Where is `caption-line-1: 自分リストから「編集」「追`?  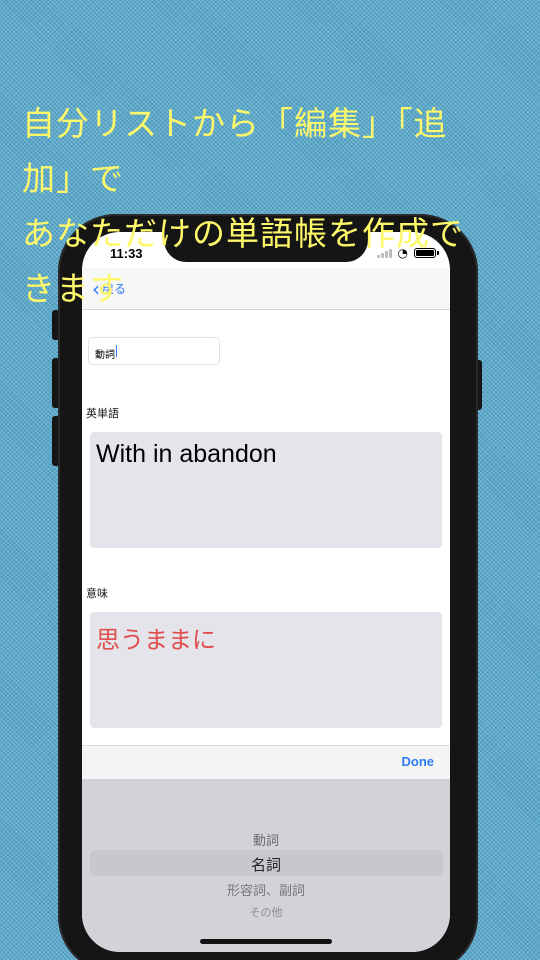 caption-line-1: 自分リストから「編集」「追 is located at coordinates (235, 123).